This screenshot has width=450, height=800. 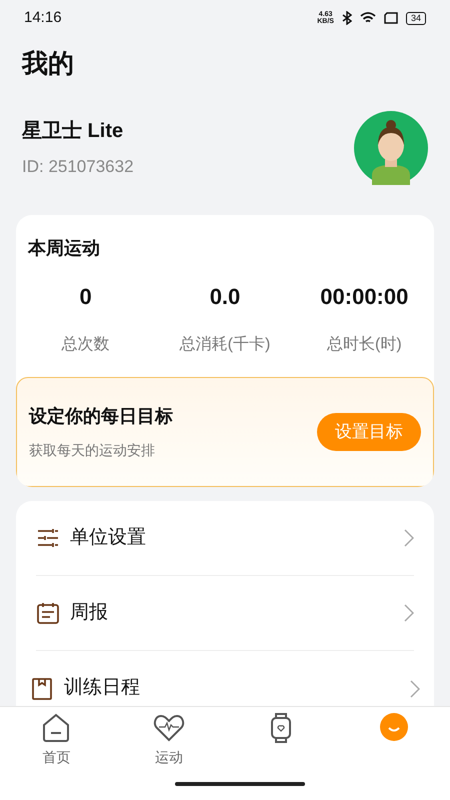 I want to click on watch-icon, so click(x=281, y=728).